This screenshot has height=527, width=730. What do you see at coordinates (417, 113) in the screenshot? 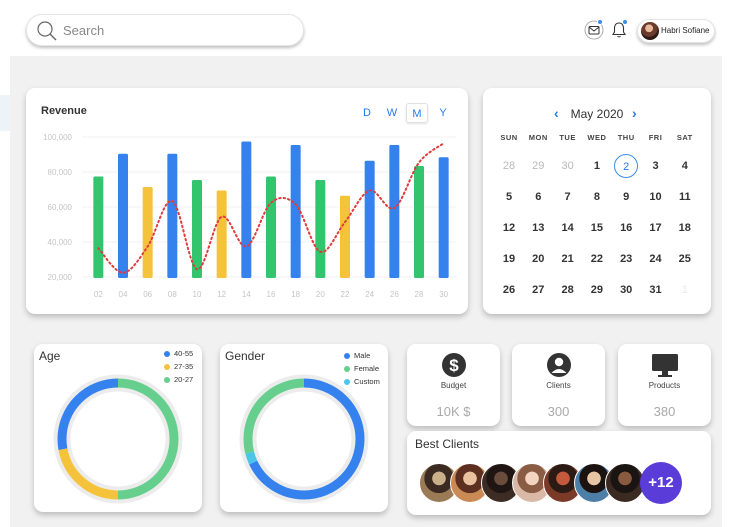
I see `period-month-button: M` at bounding box center [417, 113].